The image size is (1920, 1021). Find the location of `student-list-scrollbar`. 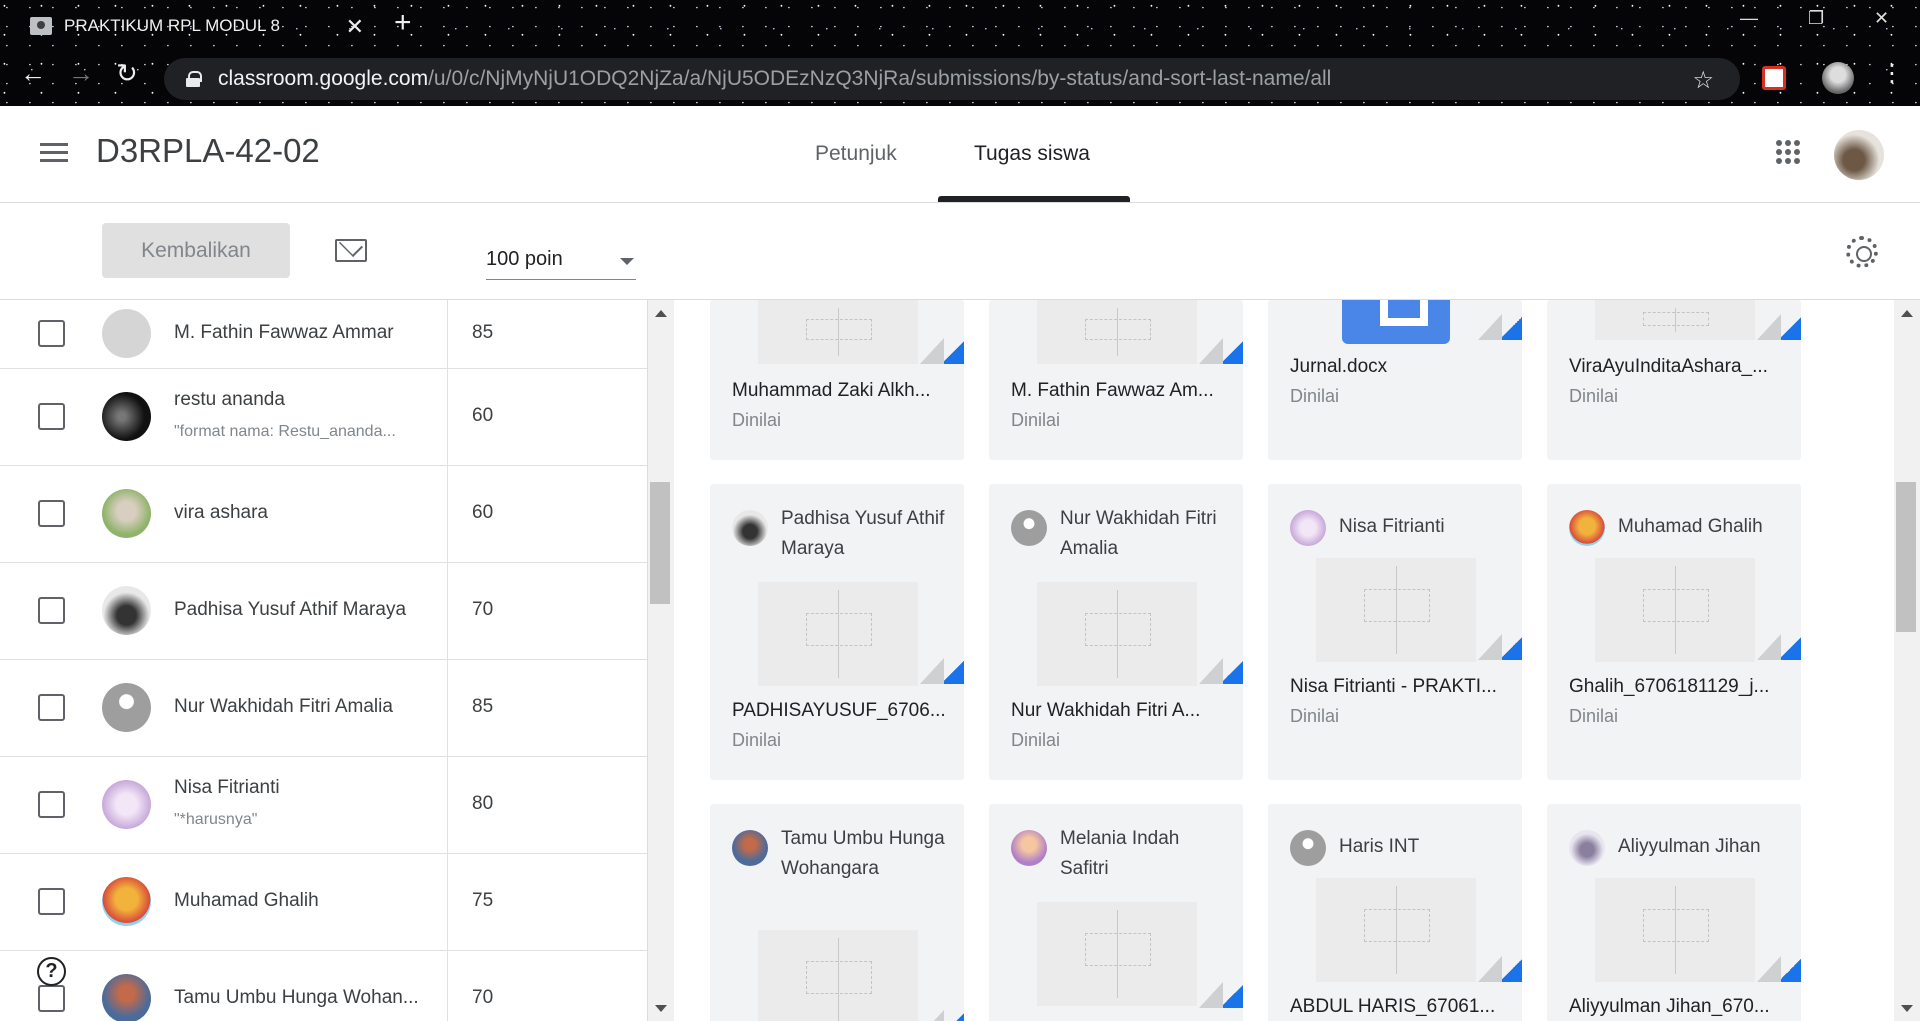

student-list-scrollbar is located at coordinates (661, 660).